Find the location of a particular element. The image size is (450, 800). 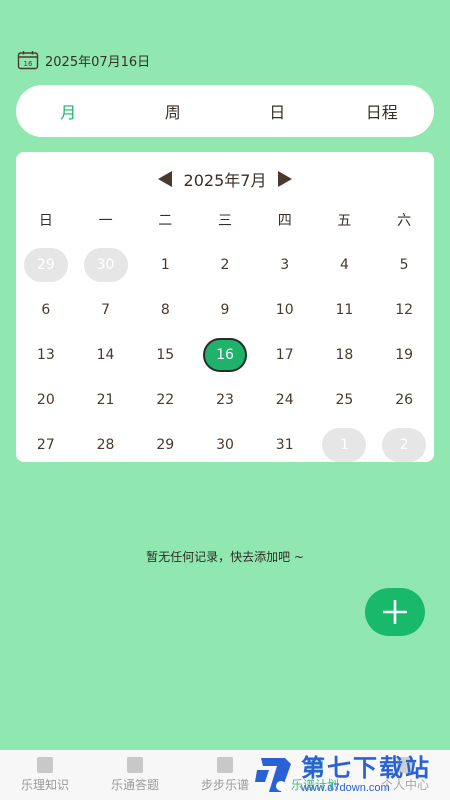

month-label: 2025年7月 is located at coordinates (225, 180).